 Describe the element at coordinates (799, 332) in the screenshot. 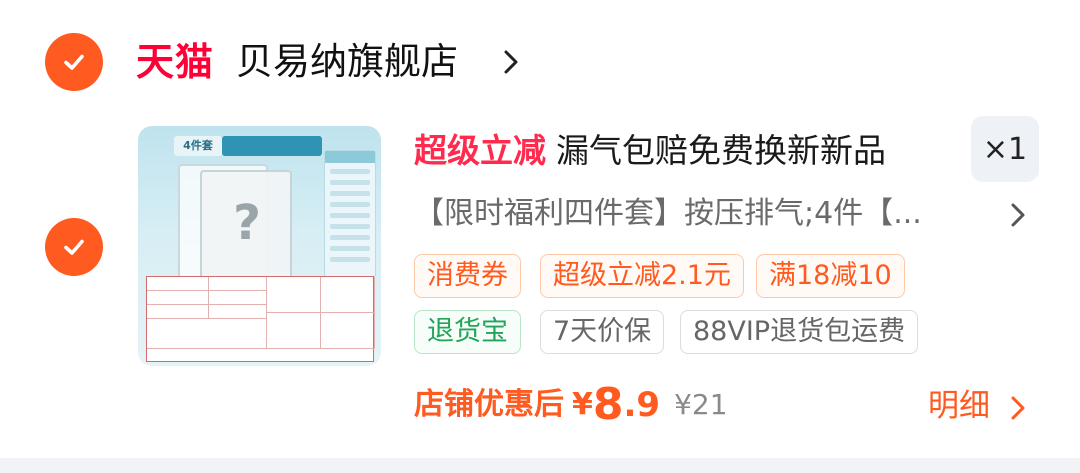

I see `tag-vip-shipping: 88VIP退货包运费` at that location.